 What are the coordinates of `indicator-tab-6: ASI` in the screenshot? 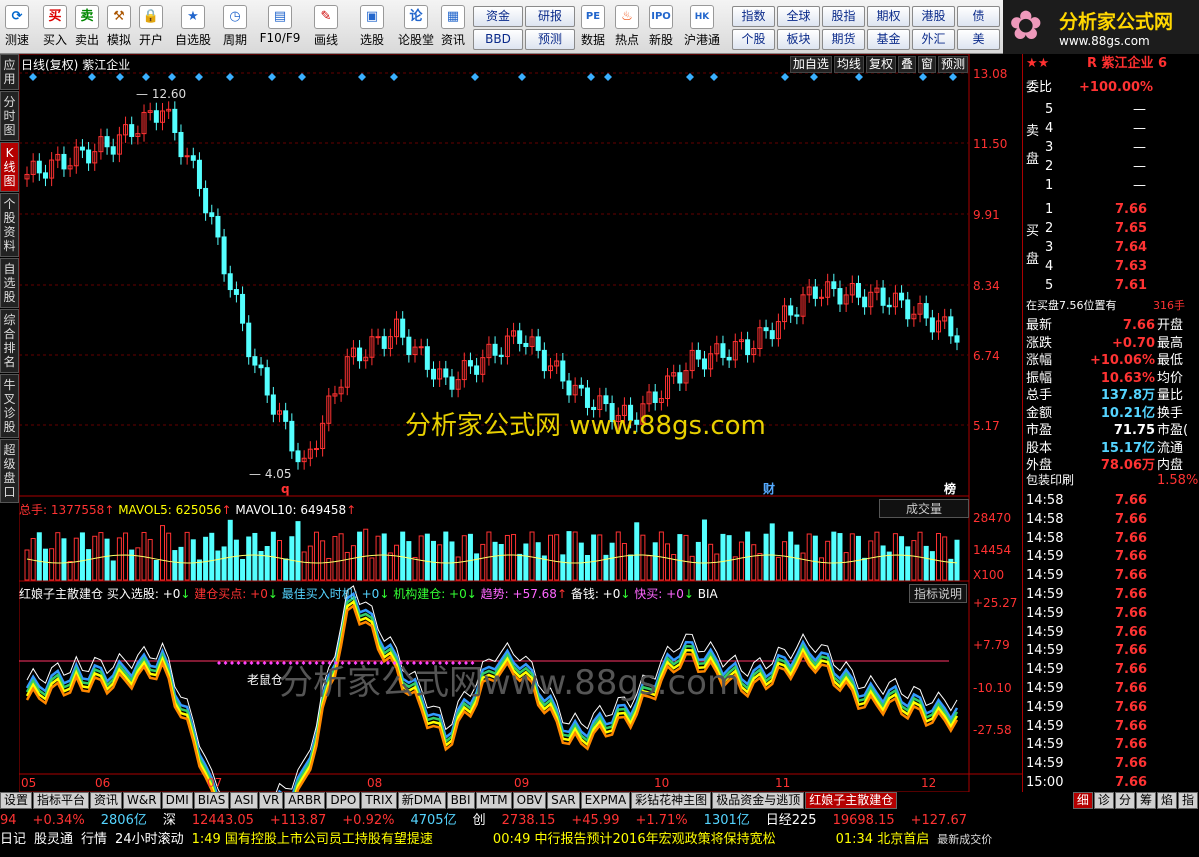 It's located at (244, 800).